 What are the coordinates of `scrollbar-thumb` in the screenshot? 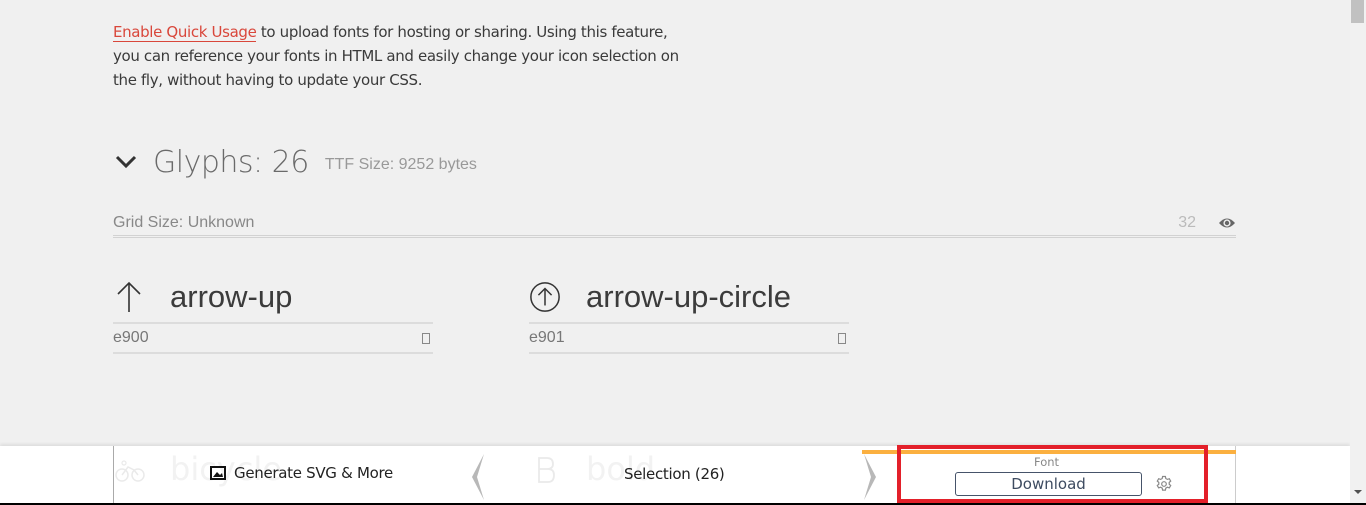 It's located at (1357, 11).